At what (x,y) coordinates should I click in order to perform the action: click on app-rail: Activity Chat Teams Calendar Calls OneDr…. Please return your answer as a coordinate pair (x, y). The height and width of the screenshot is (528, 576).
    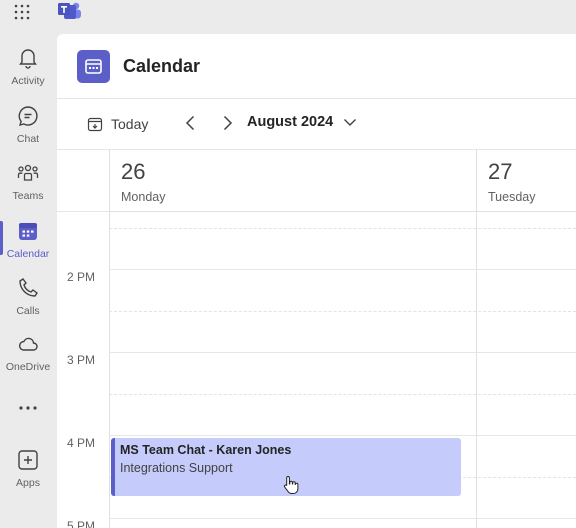
    Looking at the image, I should click on (28, 281).